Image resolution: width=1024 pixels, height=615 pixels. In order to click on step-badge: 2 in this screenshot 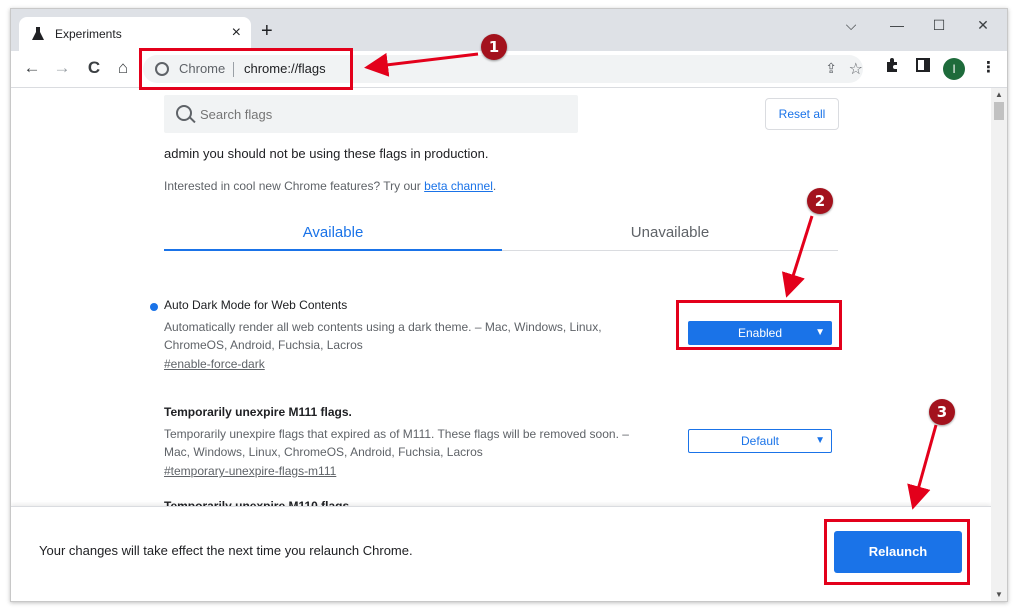, I will do `click(820, 201)`.